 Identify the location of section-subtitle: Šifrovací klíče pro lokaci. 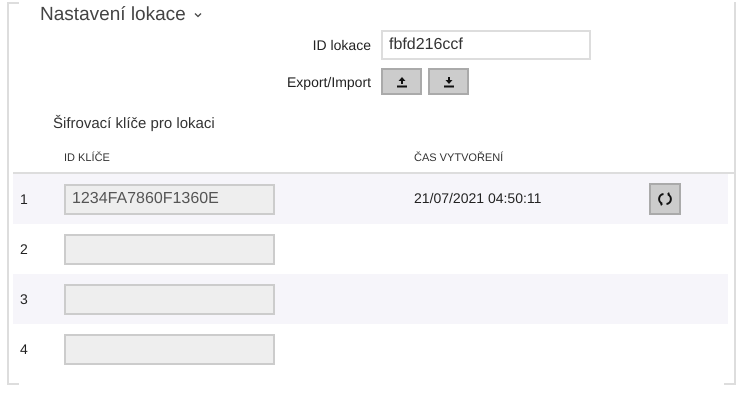
(134, 123).